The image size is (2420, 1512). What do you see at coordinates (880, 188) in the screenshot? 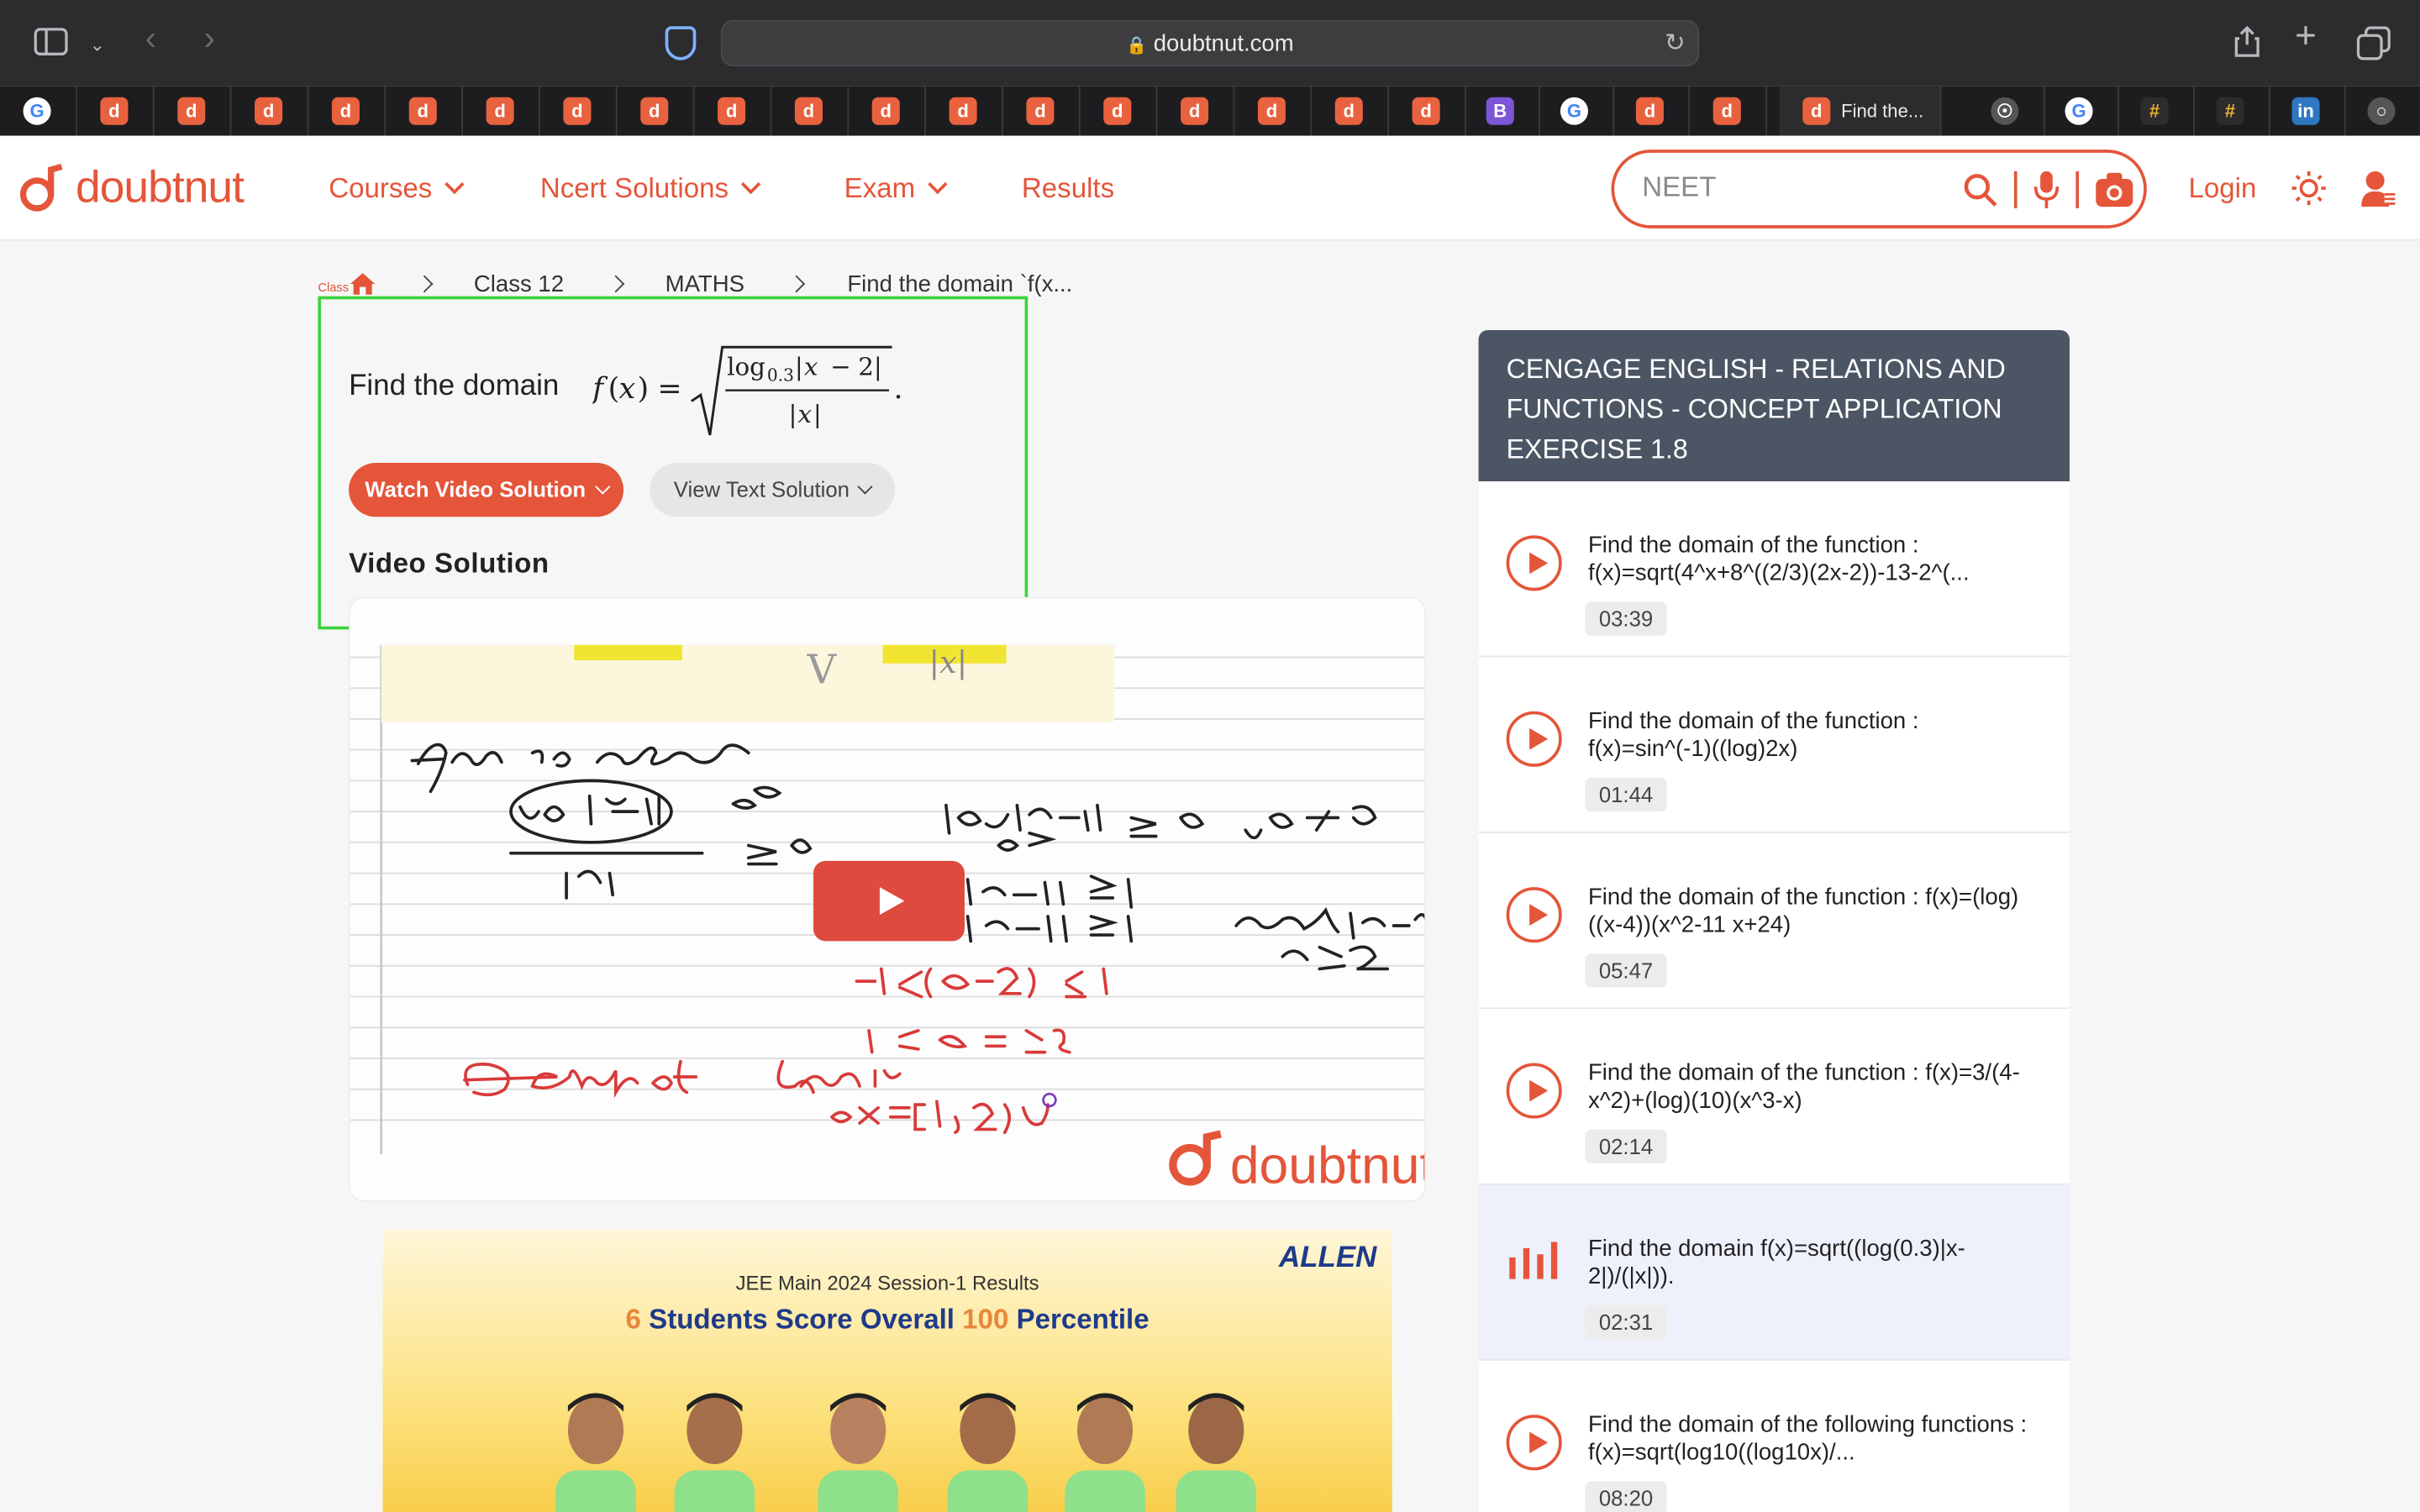
I see `nav-label: Exam` at bounding box center [880, 188].